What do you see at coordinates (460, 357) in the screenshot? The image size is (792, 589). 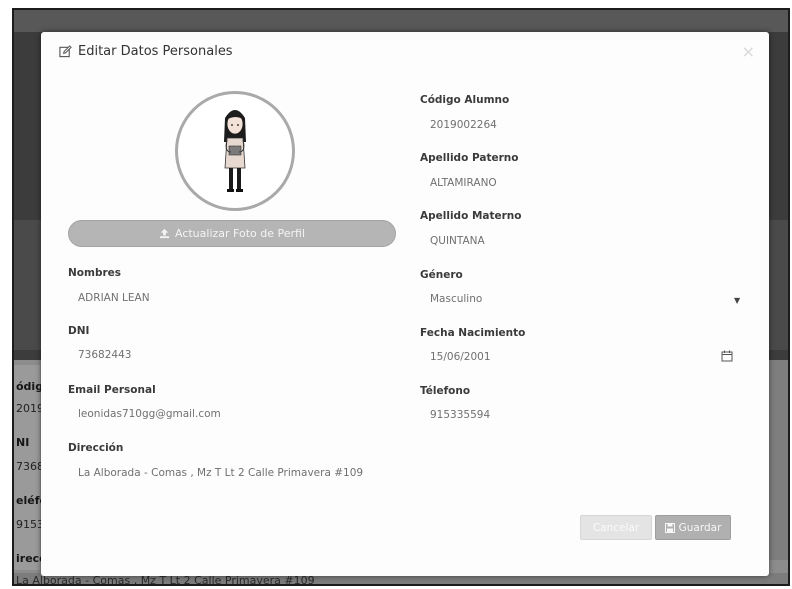 I see `fecha-nacimiento-field: 15/06/2001` at bounding box center [460, 357].